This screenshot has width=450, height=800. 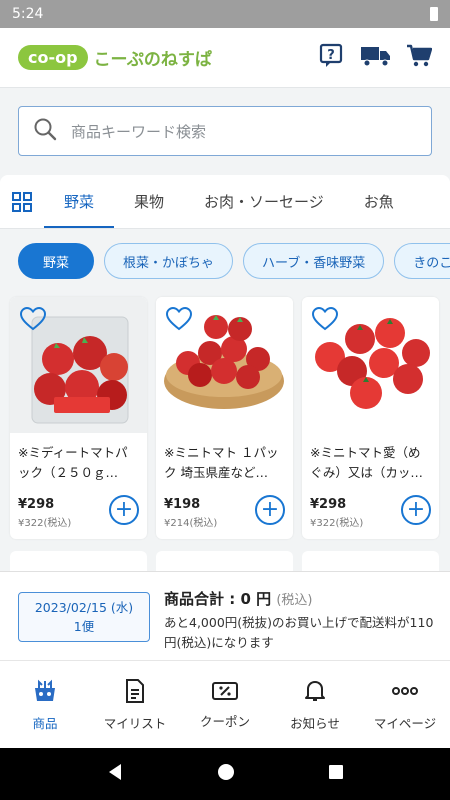 I want to click on category-tab-bar: 野菜 果物 お肉・ソーセージ お魚, so click(x=225, y=202).